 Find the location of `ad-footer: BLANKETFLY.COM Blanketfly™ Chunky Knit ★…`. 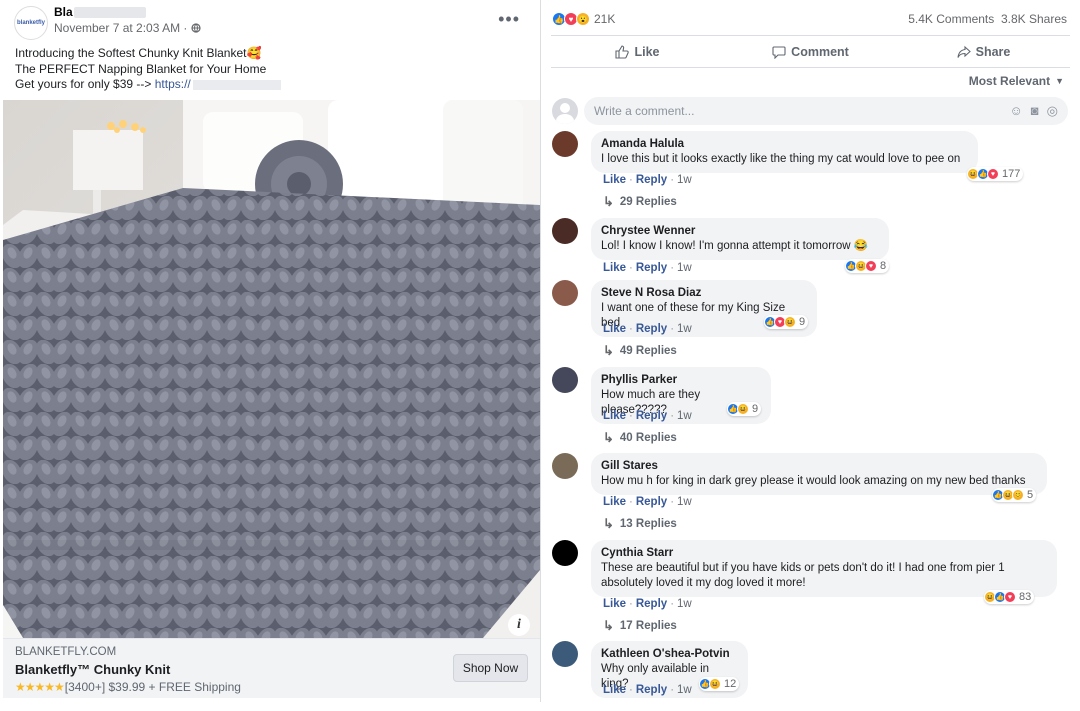

ad-footer: BLANKETFLY.COM Blanketfly™ Chunky Knit ★… is located at coordinates (271, 668).